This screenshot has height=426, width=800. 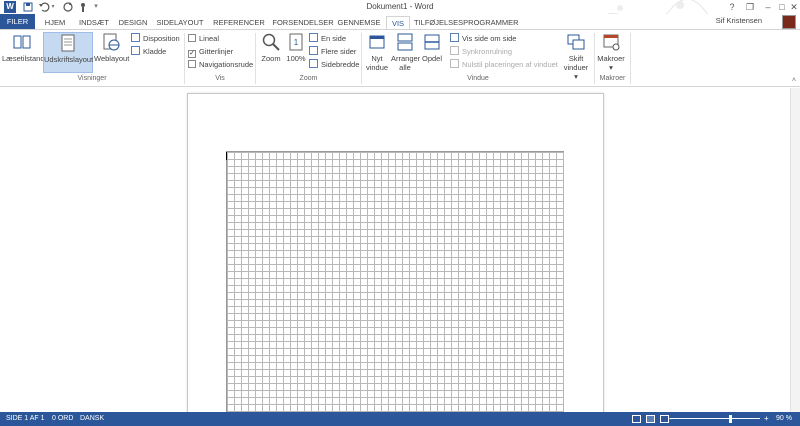 I want to click on status-bar: SIDE 1 AF 1 0 ORD DANSK – + 90 %, so click(x=400, y=419).